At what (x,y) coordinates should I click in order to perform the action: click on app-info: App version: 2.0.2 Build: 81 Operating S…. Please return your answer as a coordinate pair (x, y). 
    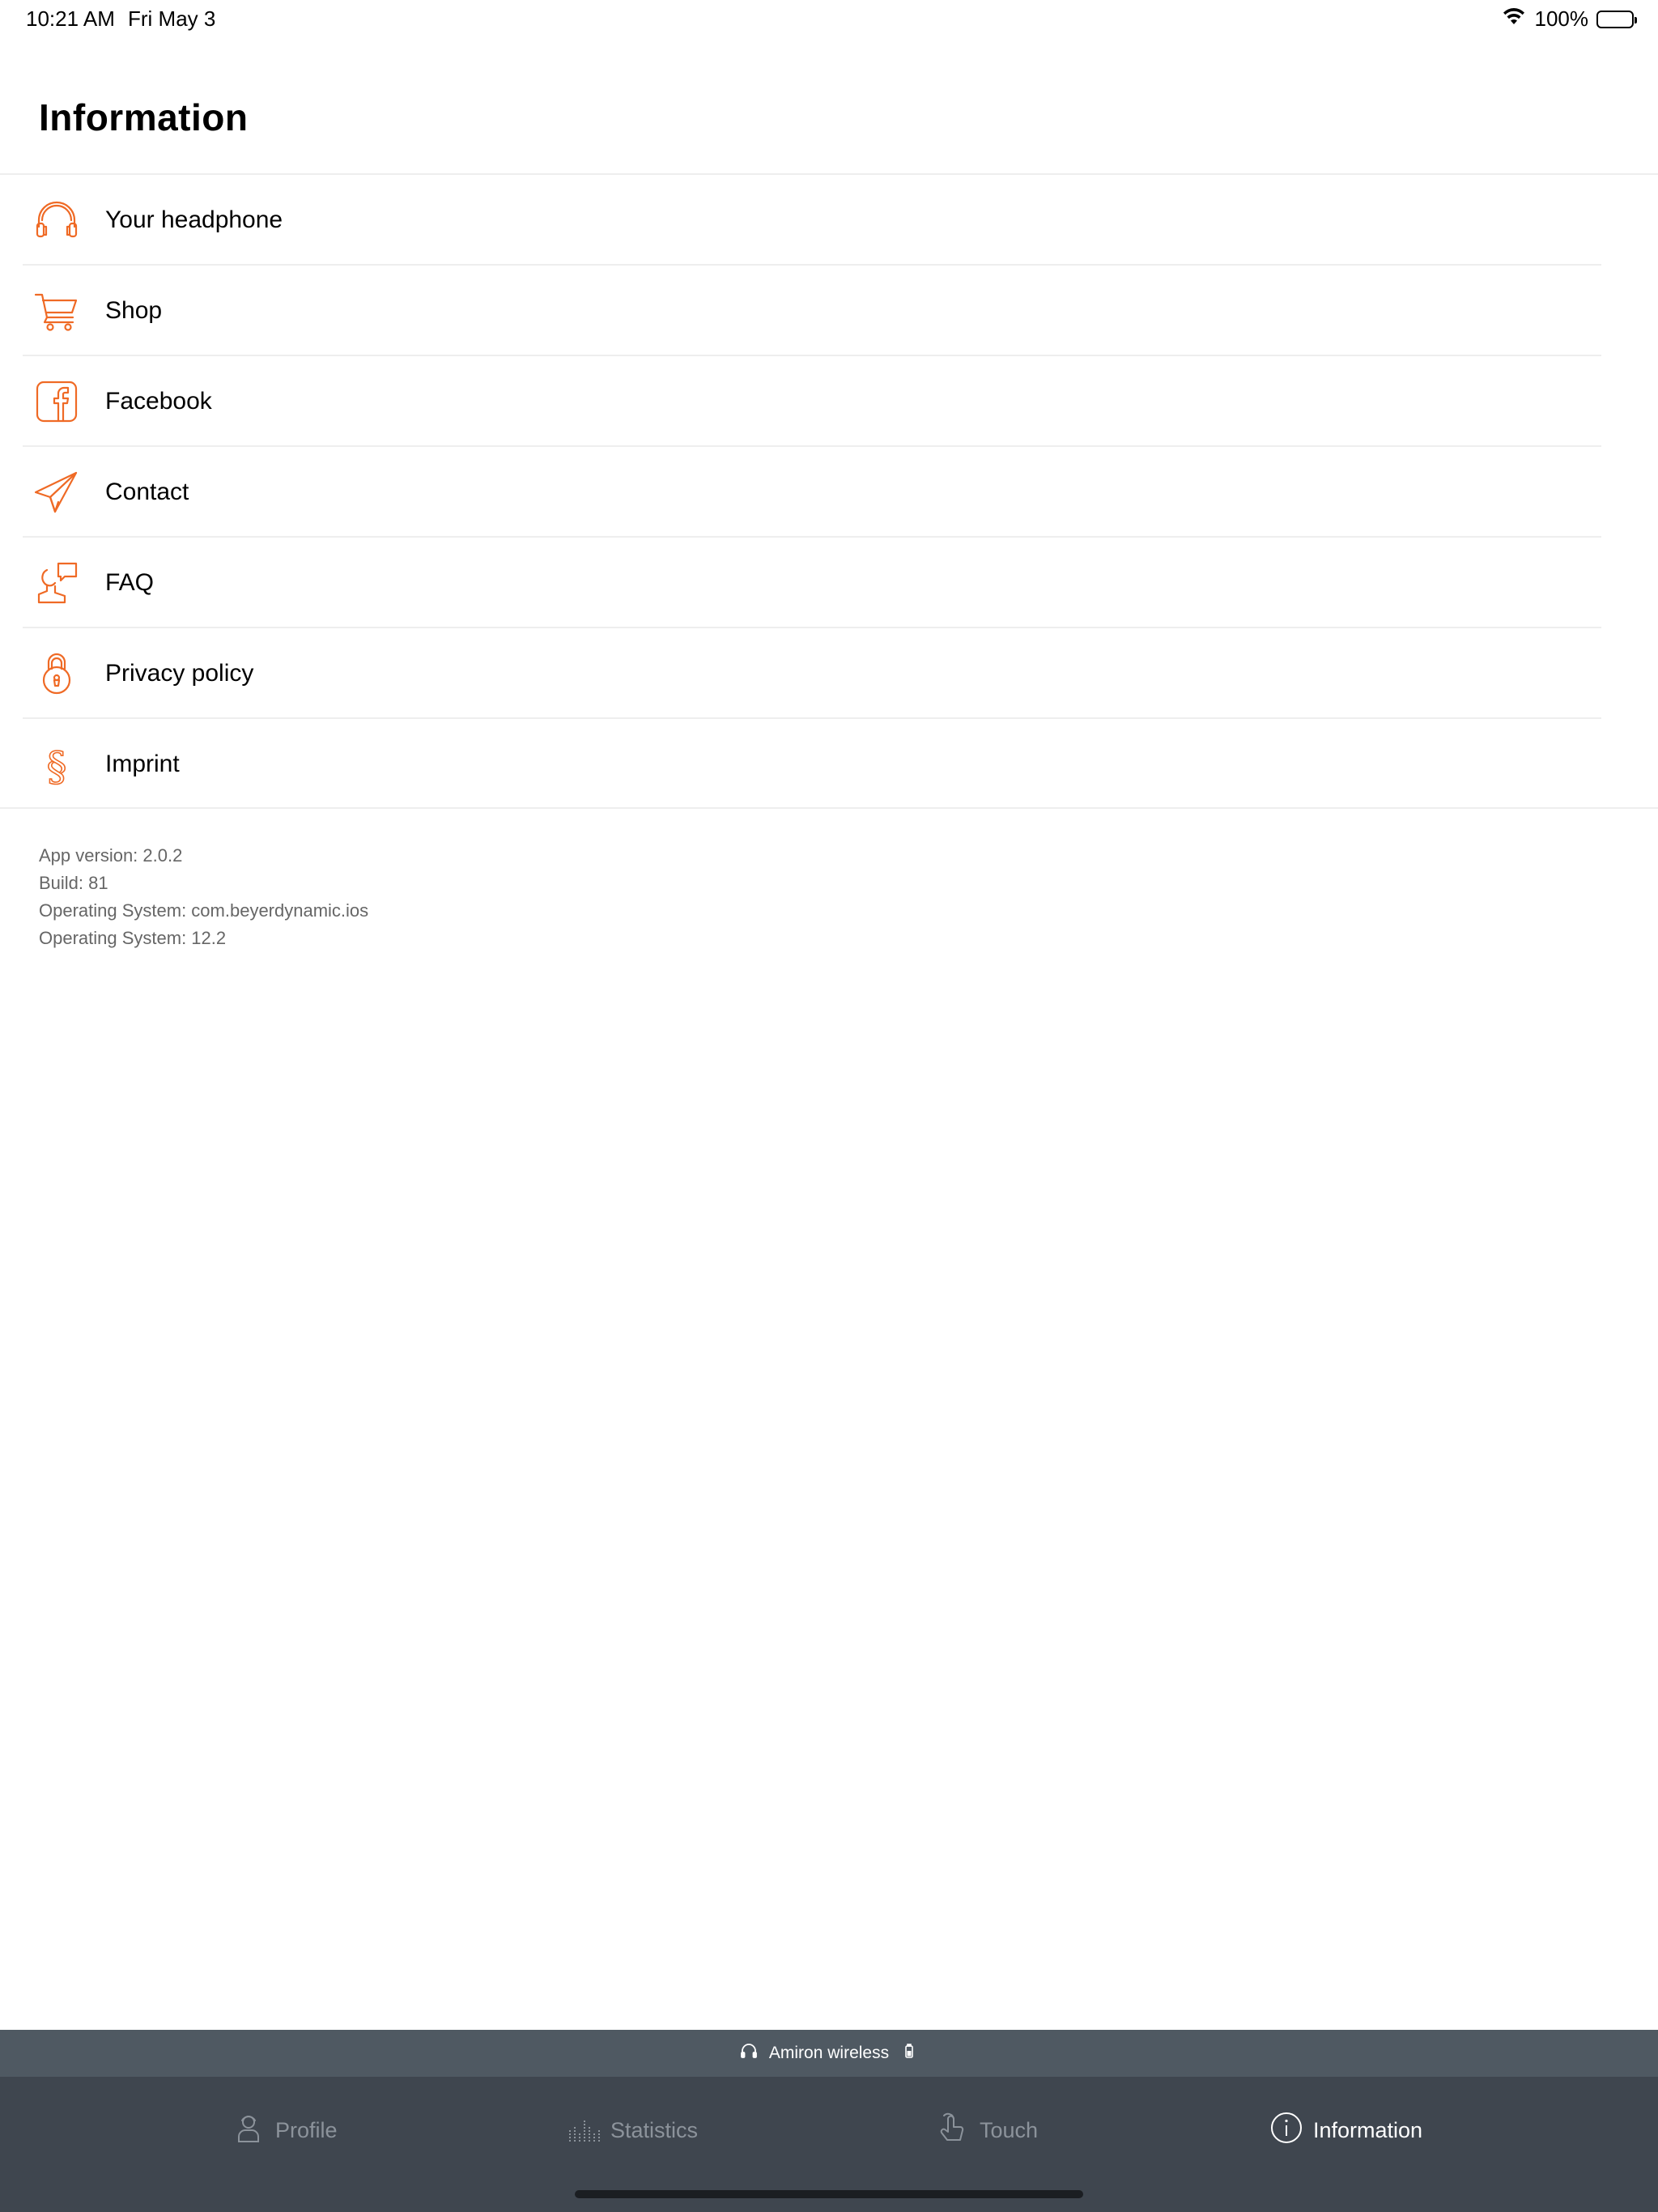
    Looking at the image, I should click on (203, 897).